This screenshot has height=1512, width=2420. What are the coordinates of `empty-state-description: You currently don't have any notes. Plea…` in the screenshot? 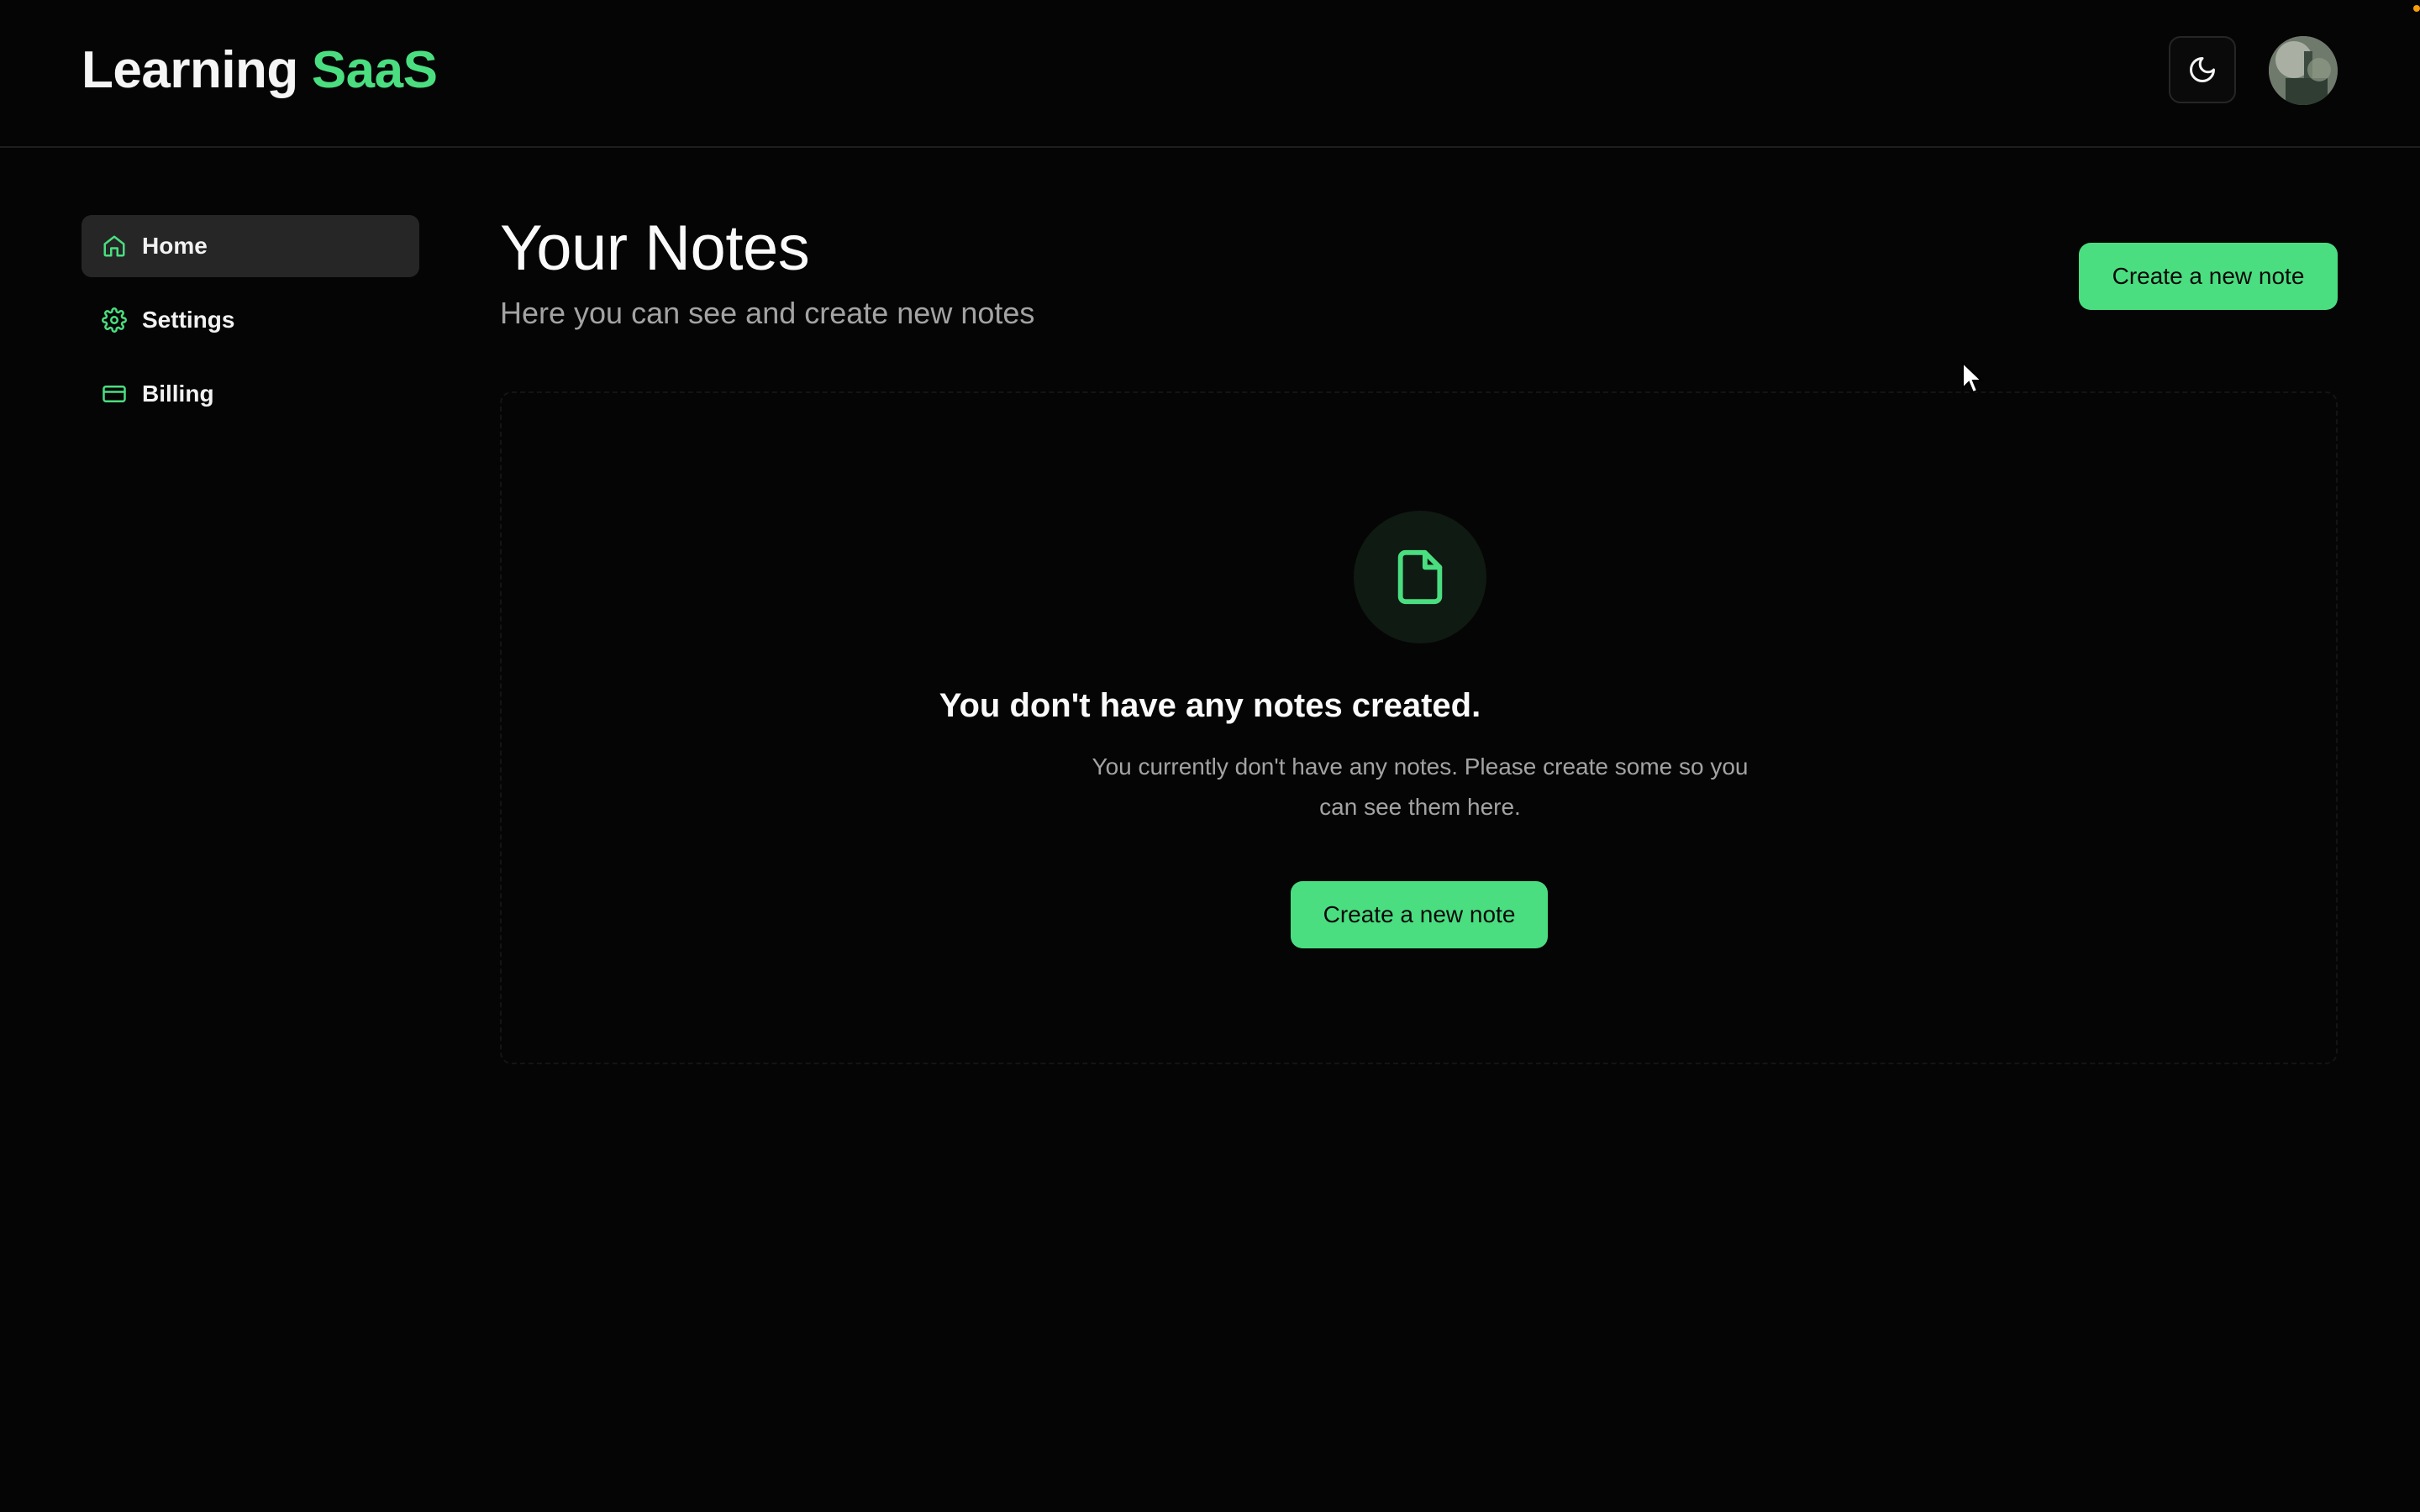 It's located at (1420, 786).